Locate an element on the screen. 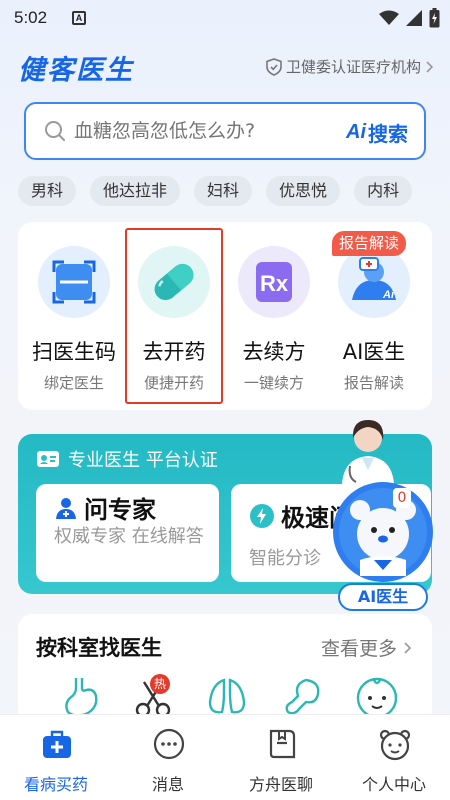  bottom-tab-bar: 看病买药 消息 方舟医聊 个人中心 is located at coordinates (225, 757).